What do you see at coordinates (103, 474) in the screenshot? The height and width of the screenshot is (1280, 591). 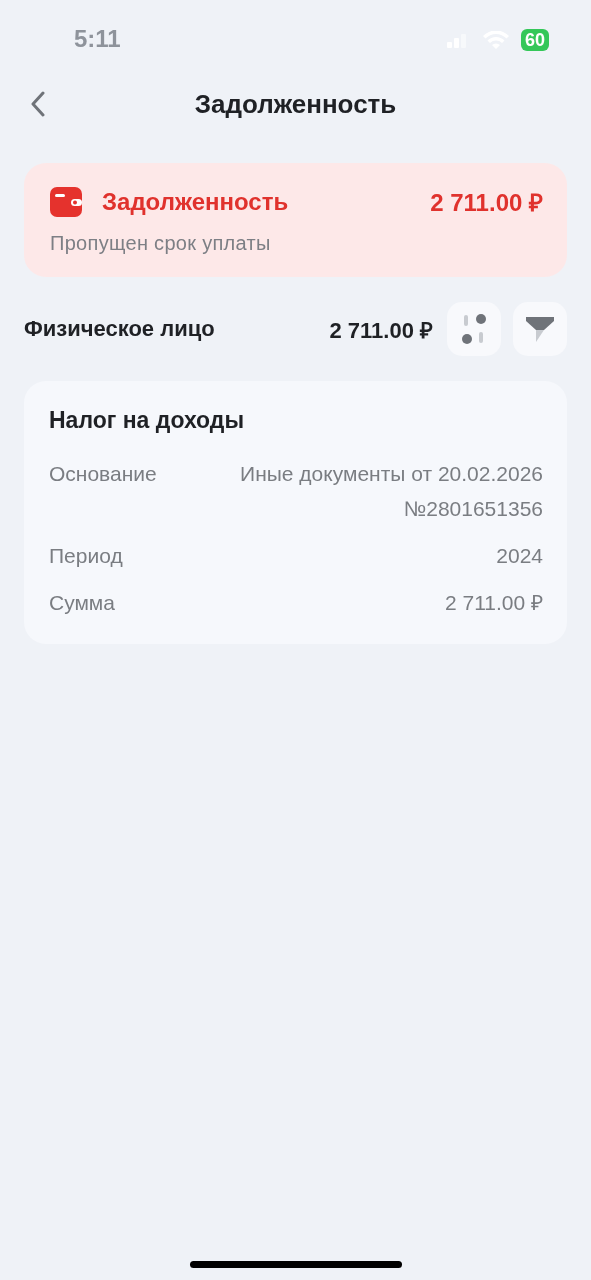 I see `detail-label: Основание` at bounding box center [103, 474].